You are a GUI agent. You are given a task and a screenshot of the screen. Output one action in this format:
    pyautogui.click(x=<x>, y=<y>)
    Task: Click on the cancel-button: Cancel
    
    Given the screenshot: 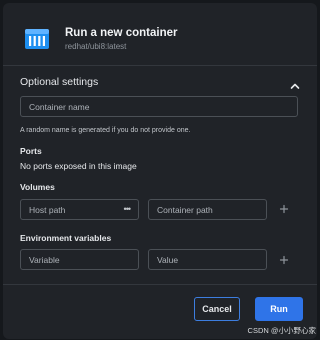 What is the action you would take?
    pyautogui.click(x=217, y=309)
    